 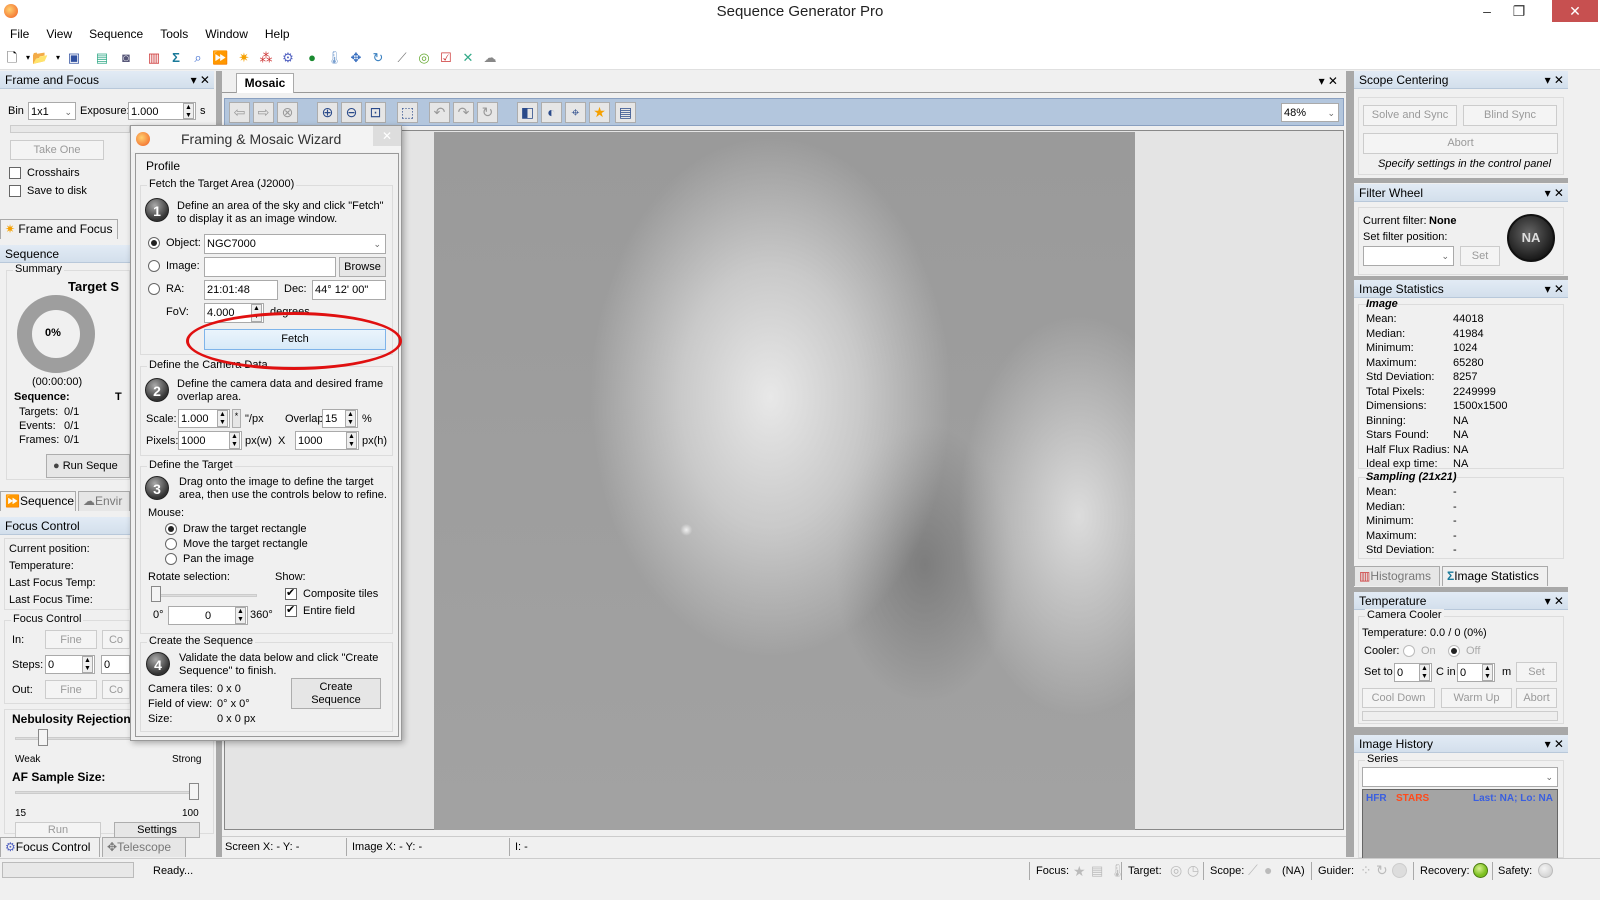 What do you see at coordinates (375, 112) in the screenshot?
I see `zoom-fit-icon: ⊡` at bounding box center [375, 112].